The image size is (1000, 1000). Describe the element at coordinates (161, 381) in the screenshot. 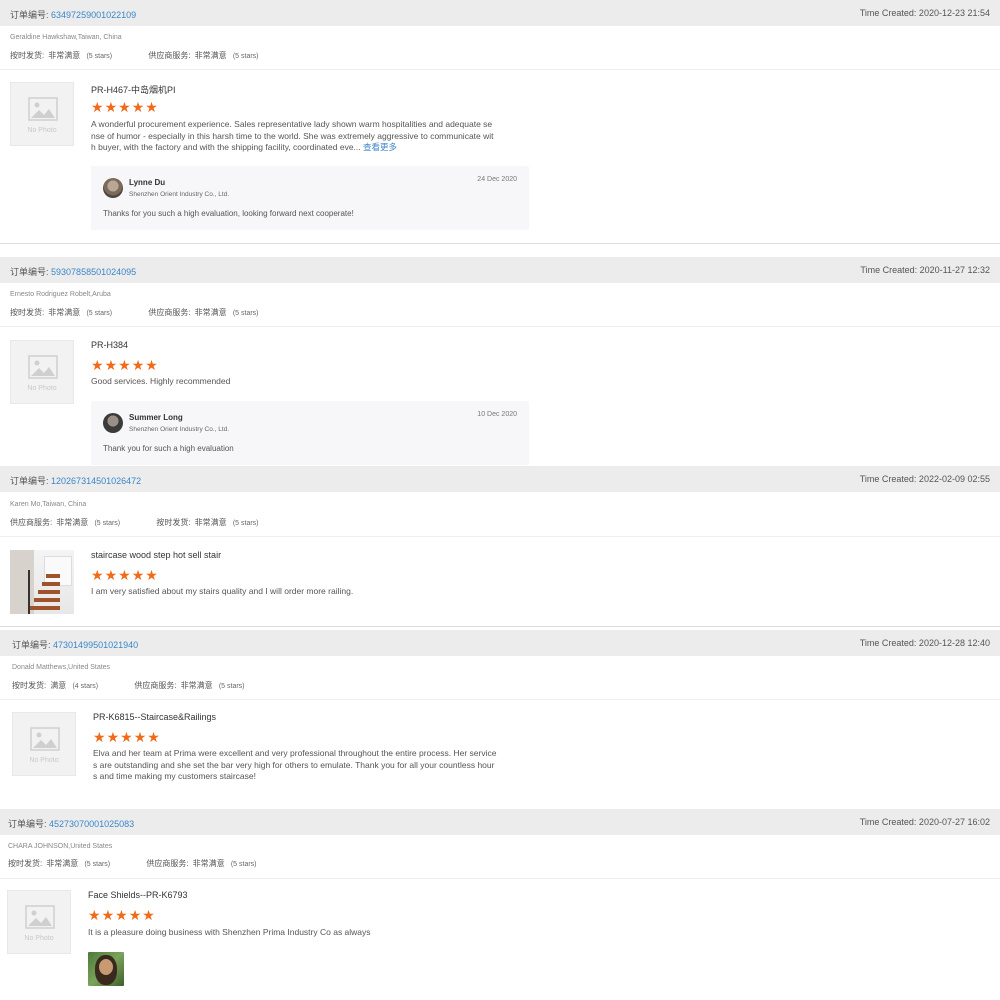

I see `review-text: Good services. Highly recommended` at that location.